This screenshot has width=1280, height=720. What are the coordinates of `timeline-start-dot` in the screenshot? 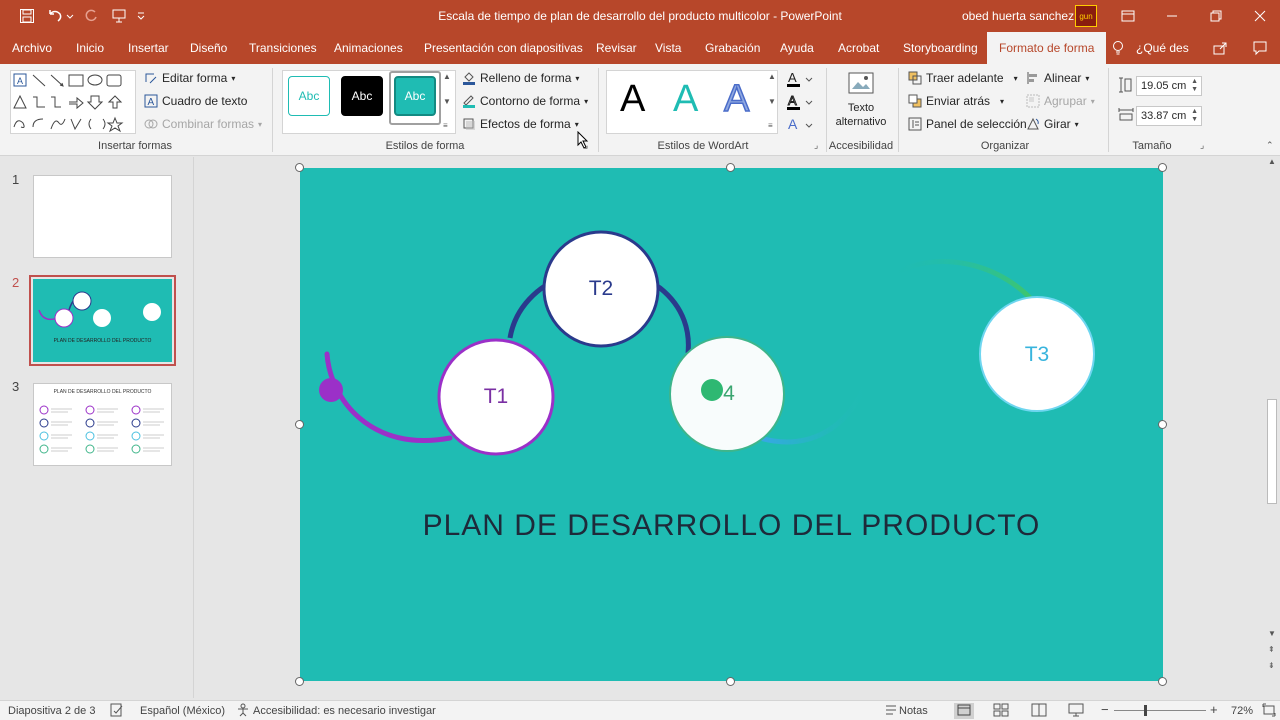 It's located at (331, 390).